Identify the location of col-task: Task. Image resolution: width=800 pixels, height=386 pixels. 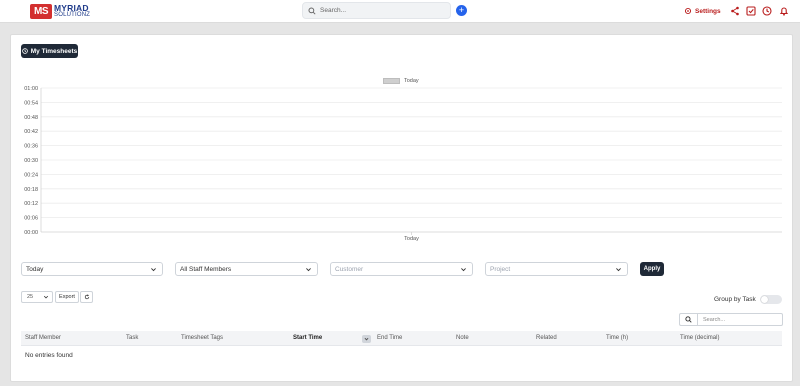
(132, 338).